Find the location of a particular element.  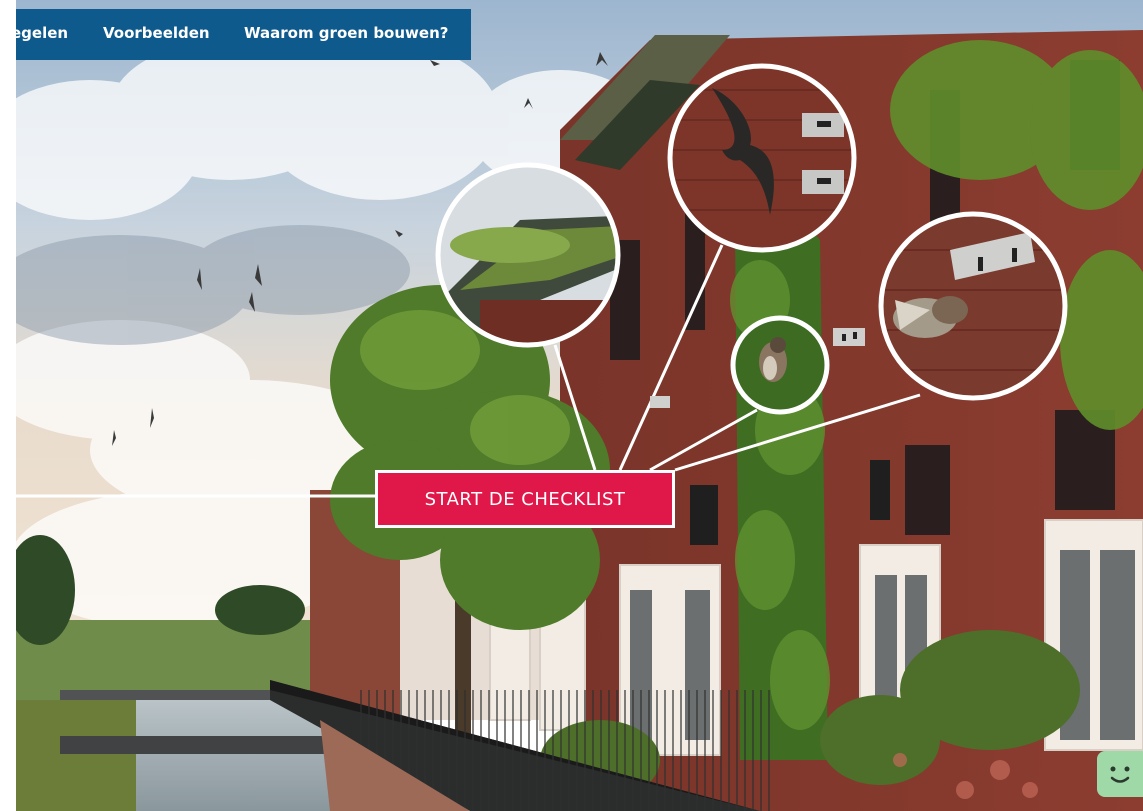

top-nav: egelen Voorbeelden Waarom groen bouwen? is located at coordinates (243, 34).